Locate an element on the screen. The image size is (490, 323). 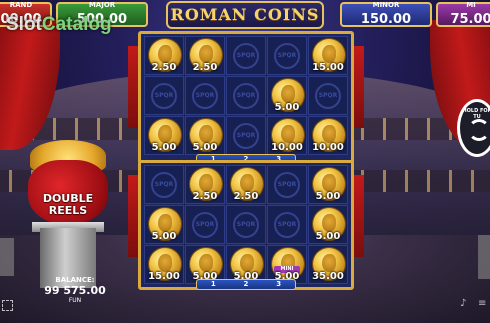
watermark: SlotCatalog is located at coordinates (59, 25).